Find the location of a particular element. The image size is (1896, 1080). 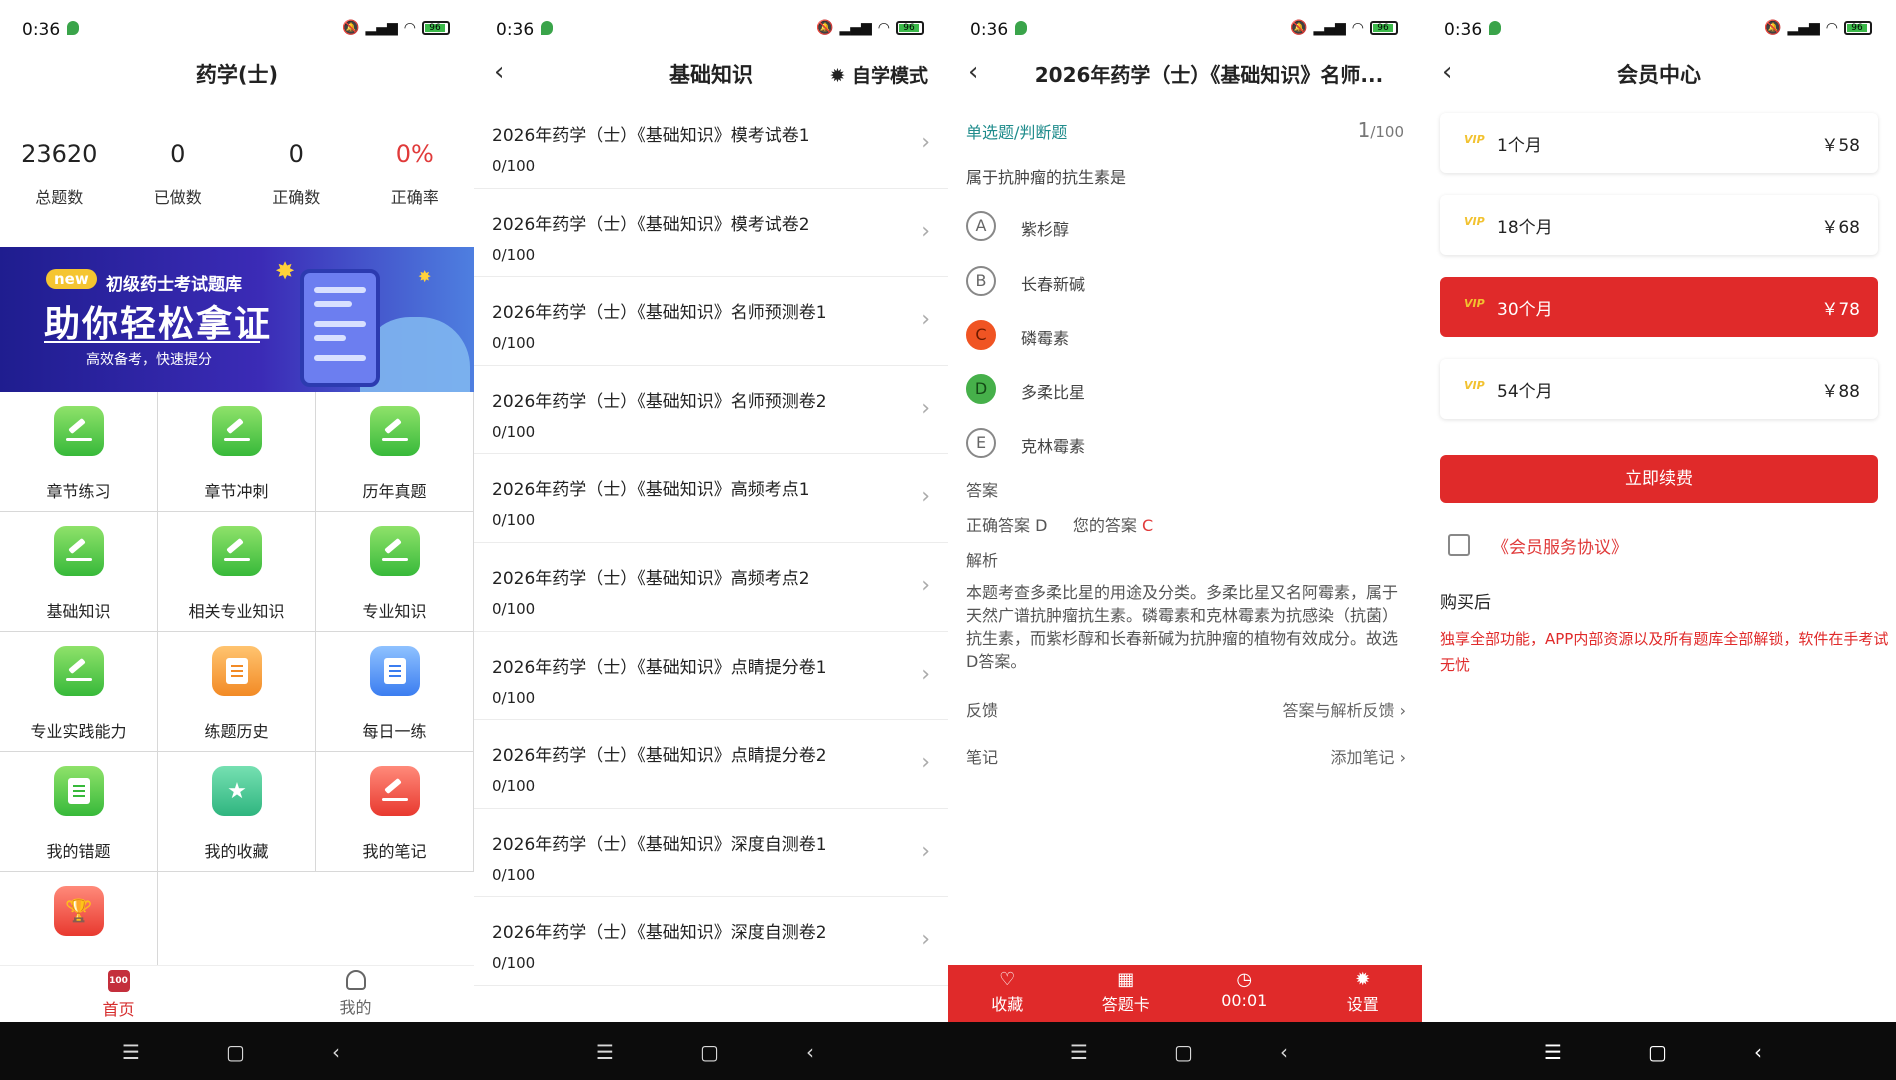

wifi-icon: ◠ is located at coordinates (1357, 28).